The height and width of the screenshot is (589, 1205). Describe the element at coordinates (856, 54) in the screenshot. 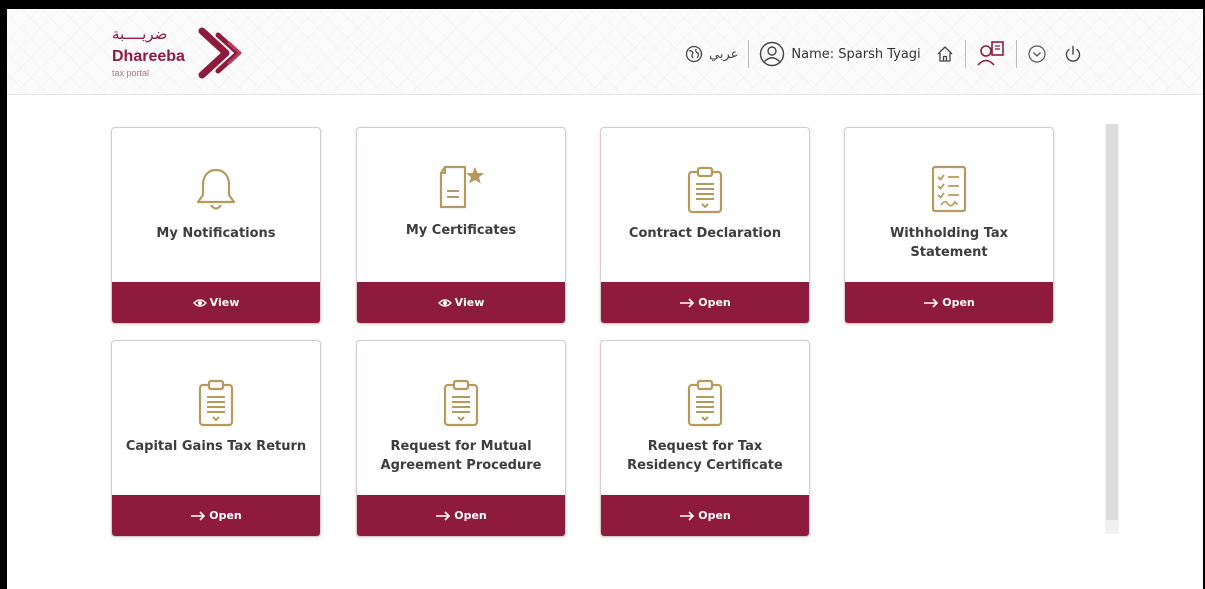

I see `user-name-label: Name: Sparsh Tyagi` at that location.